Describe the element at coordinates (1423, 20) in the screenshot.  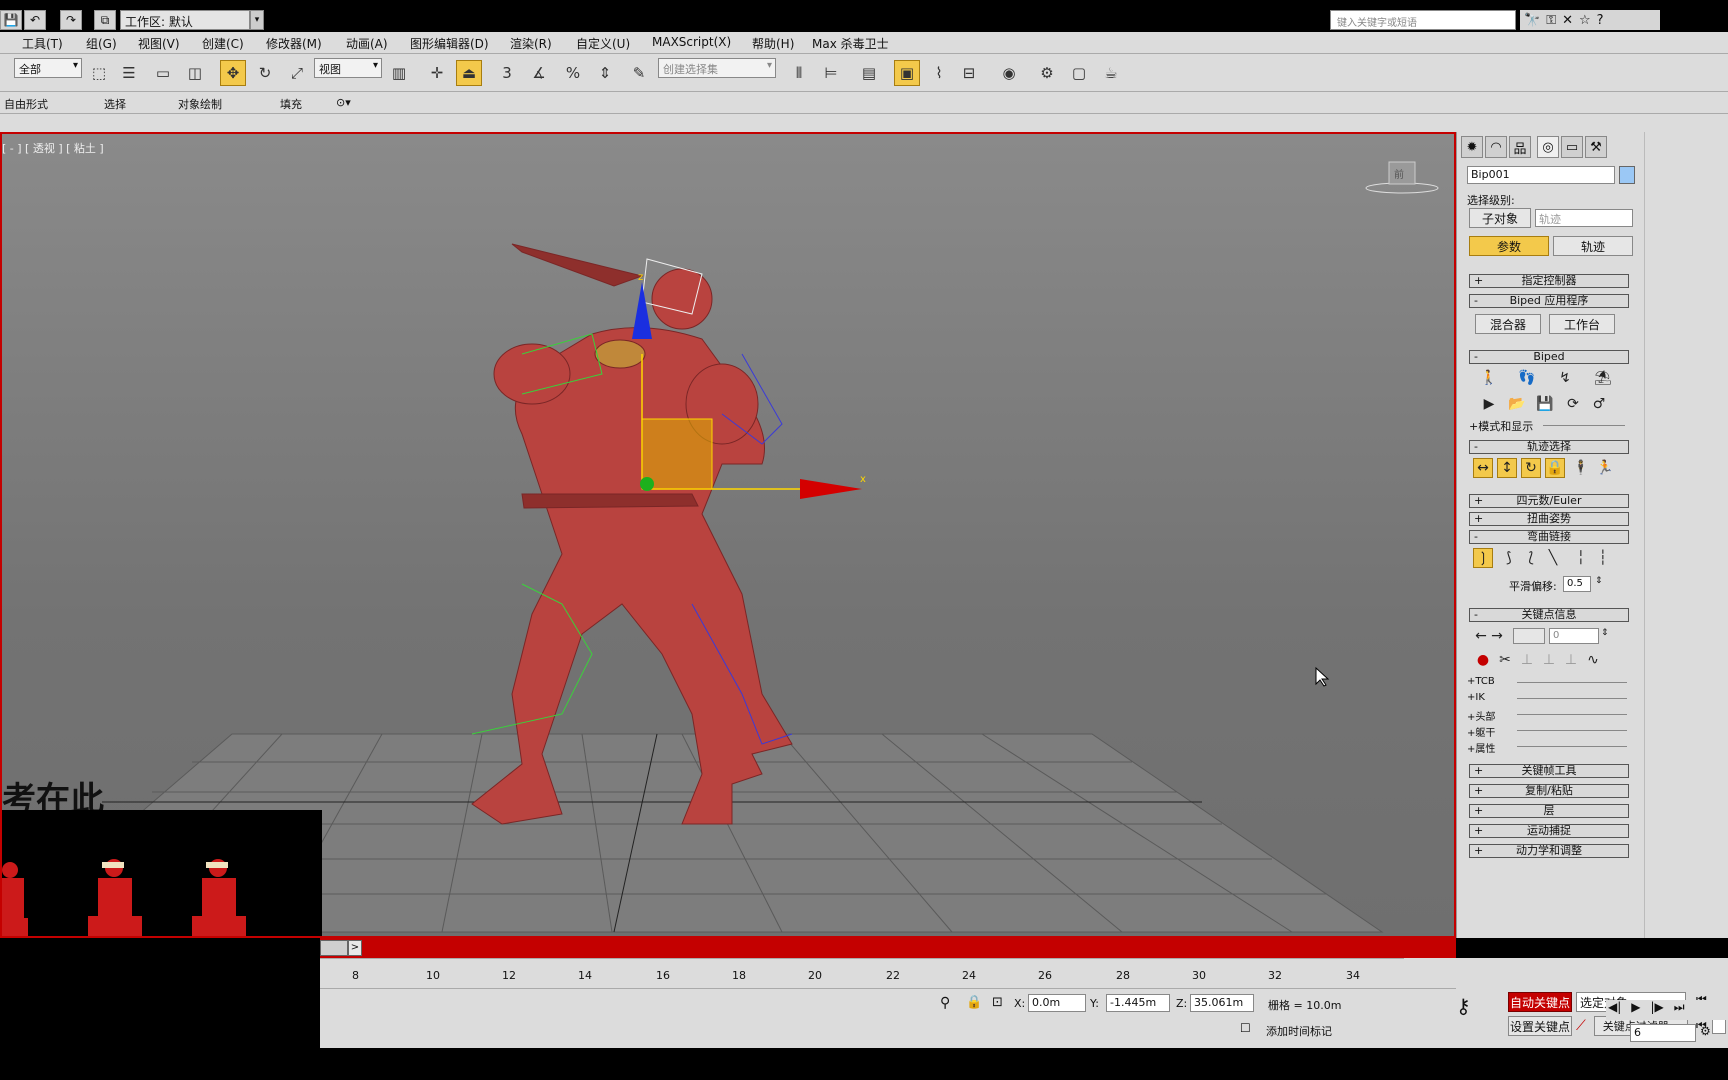
I see `search-input: 键入关键字或短语` at that location.